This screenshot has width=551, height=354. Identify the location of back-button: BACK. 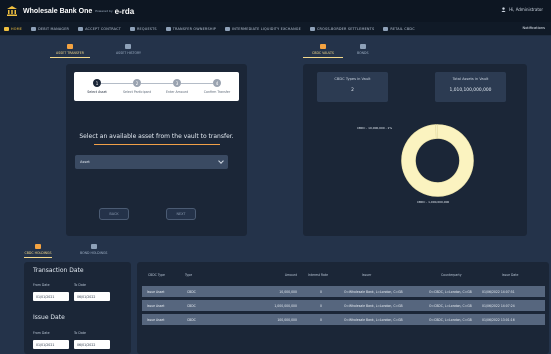
(114, 214).